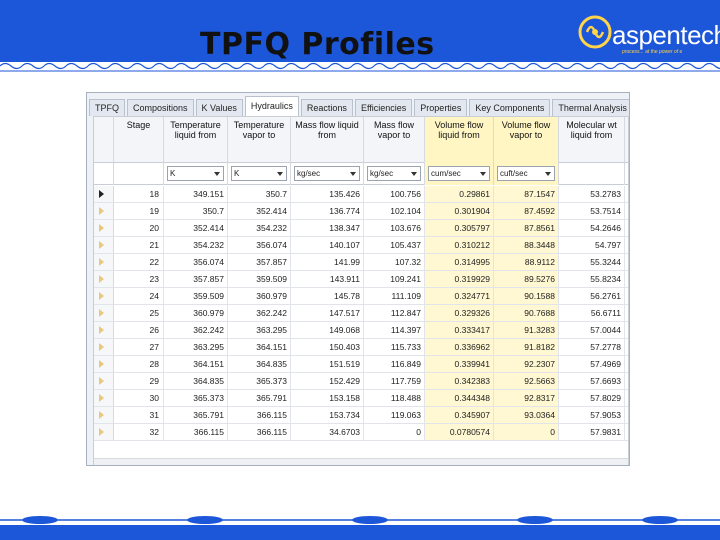 Image resolution: width=720 pixels, height=540 pixels. Describe the element at coordinates (259, 245) in the screenshot. I see `value-cell: 356.074` at that location.